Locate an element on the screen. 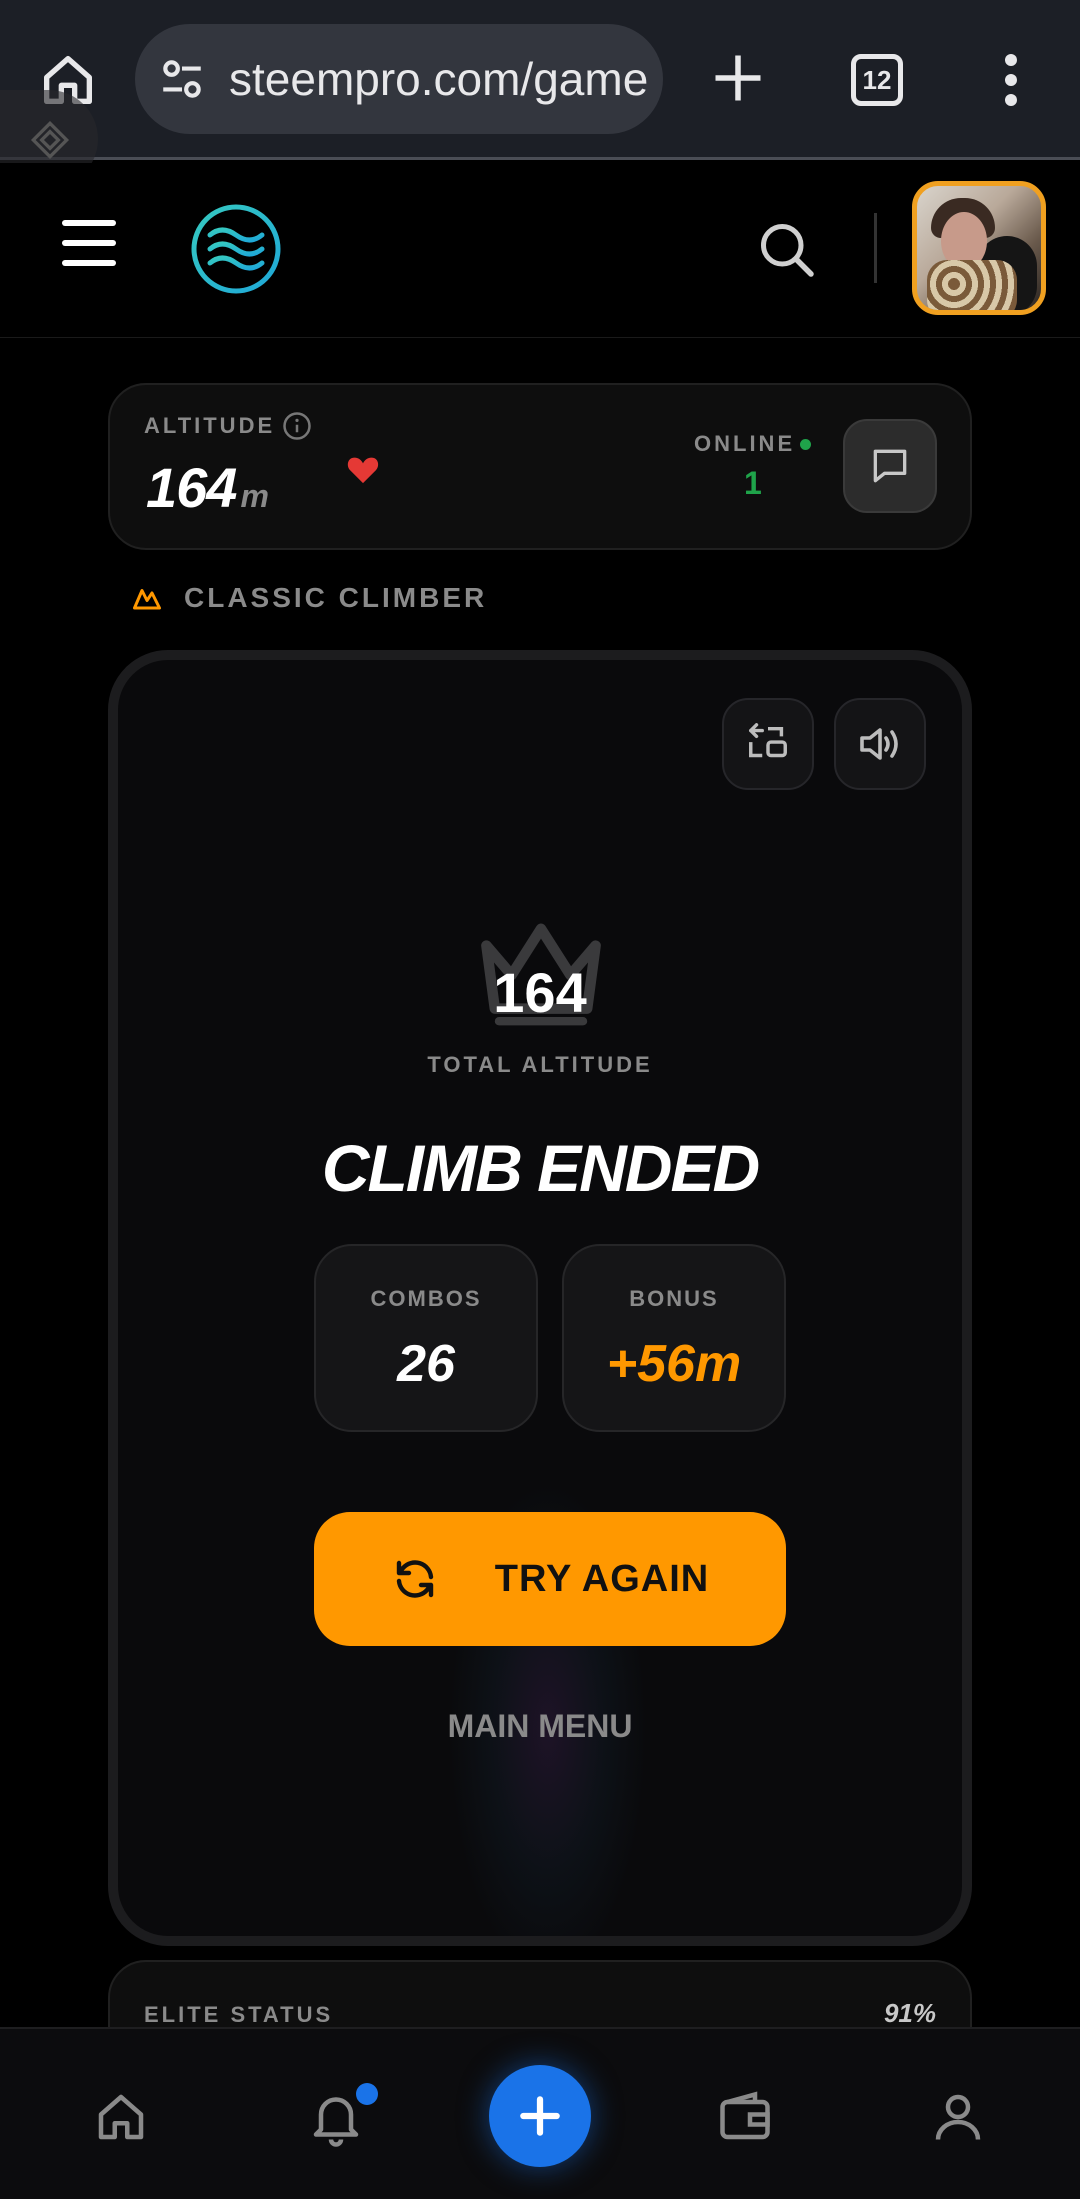 This screenshot has height=2199, width=1080. tab-count: 12 is located at coordinates (877, 79).